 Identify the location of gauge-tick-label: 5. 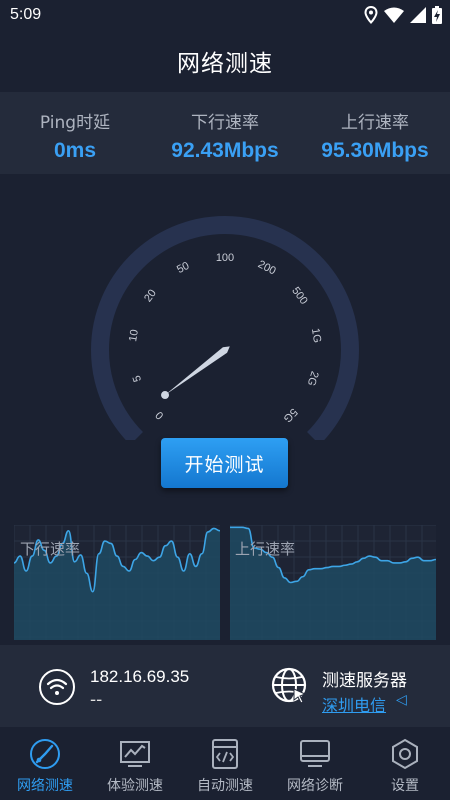
(137, 379).